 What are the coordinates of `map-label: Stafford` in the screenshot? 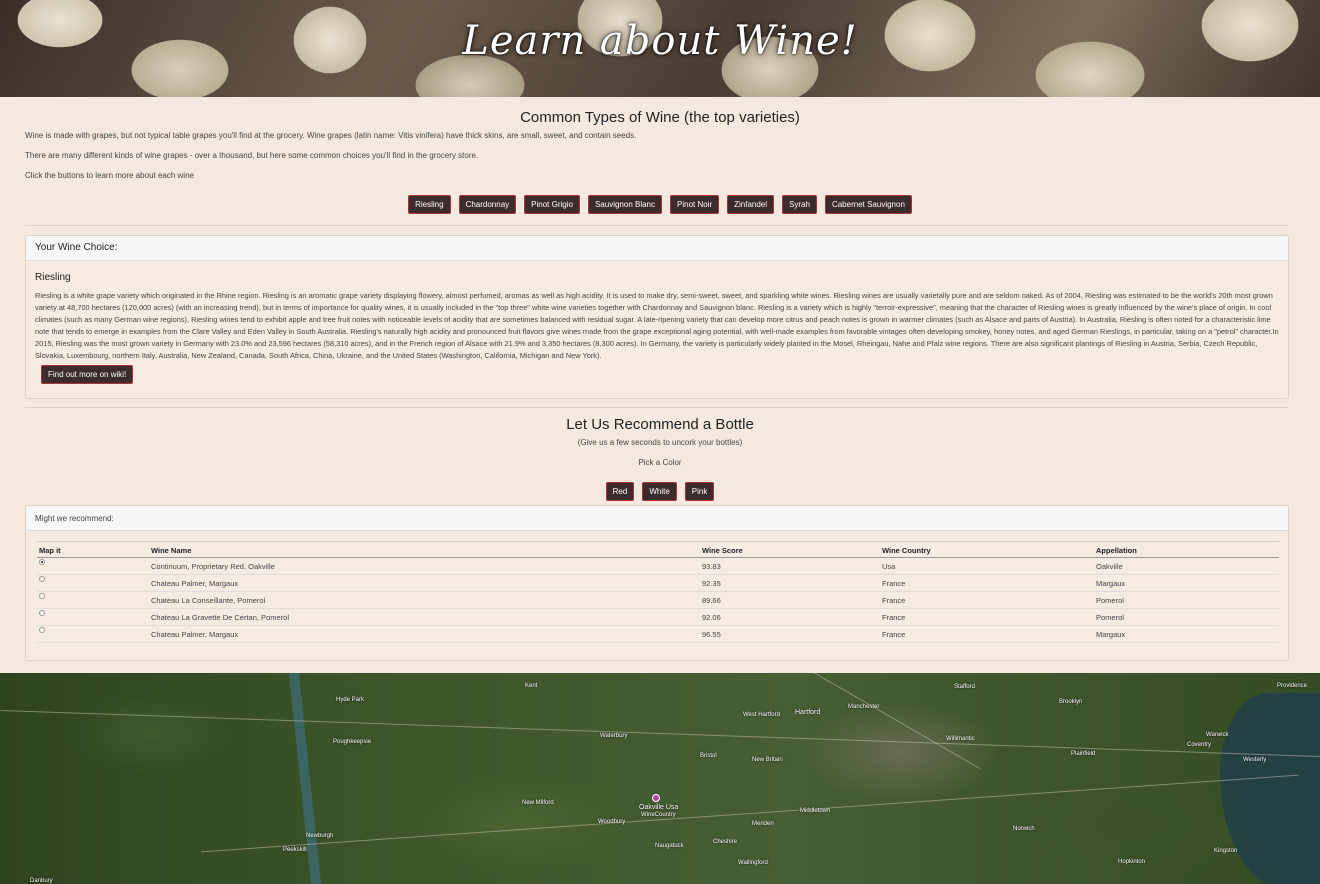 It's located at (964, 687).